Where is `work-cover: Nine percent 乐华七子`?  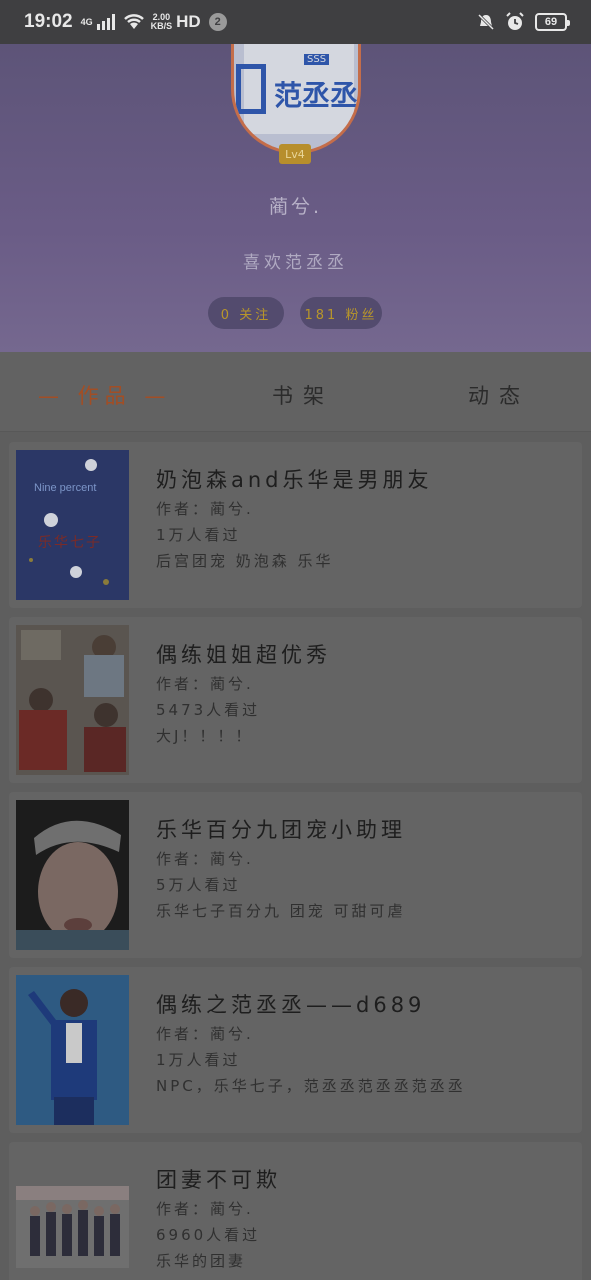 work-cover: Nine percent 乐华七子 is located at coordinates (72, 525).